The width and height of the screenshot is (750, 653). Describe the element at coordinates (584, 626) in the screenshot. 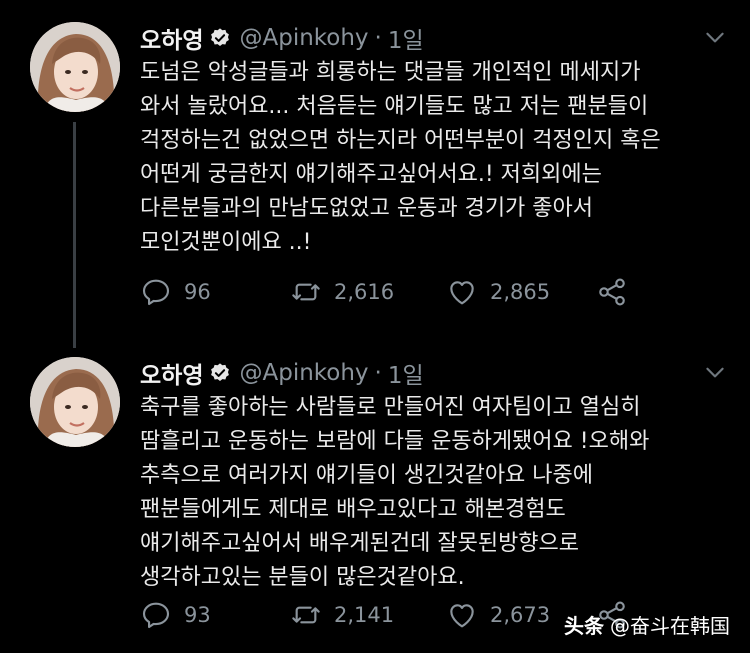

I see `watermark-brand: 头条` at that location.